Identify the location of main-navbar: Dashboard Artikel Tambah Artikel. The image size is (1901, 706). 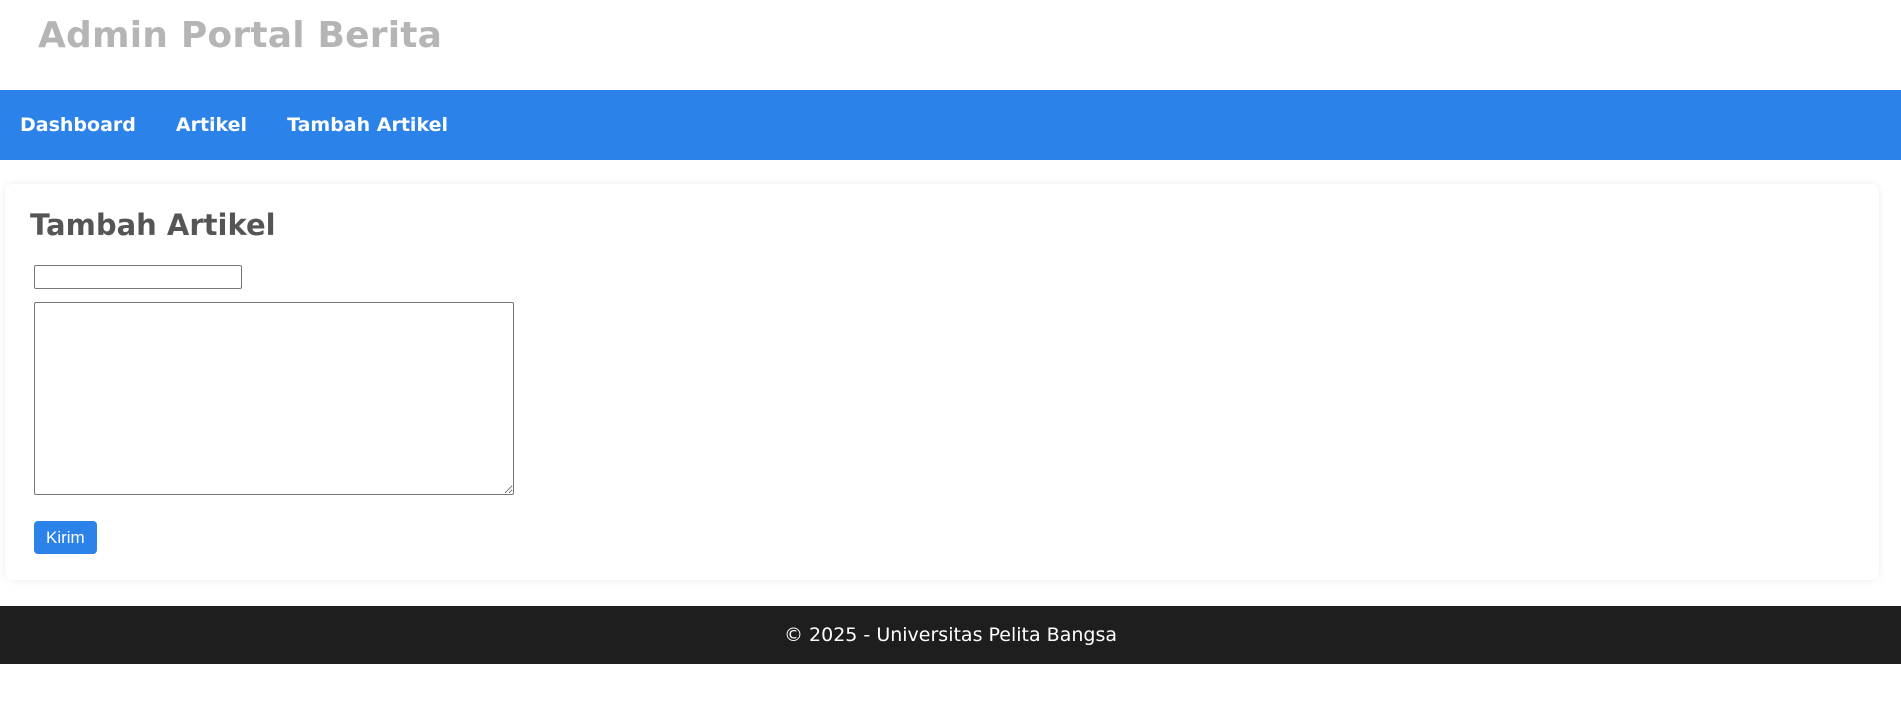
(950, 125).